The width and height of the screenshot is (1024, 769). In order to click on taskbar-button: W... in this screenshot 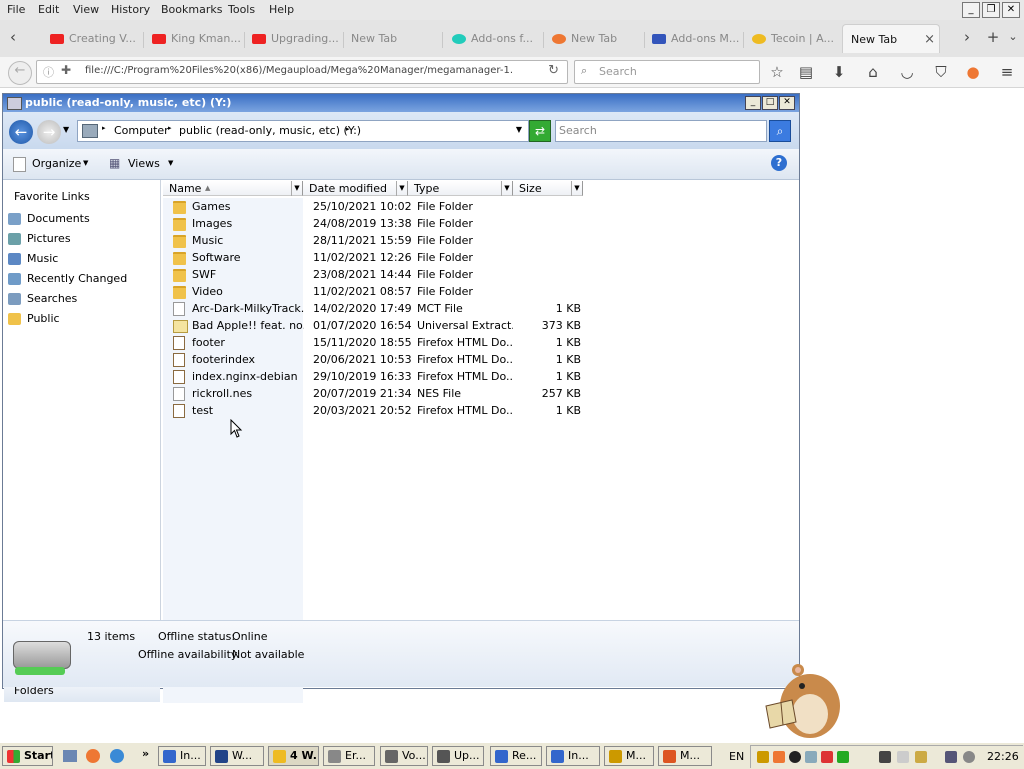, I will do `click(237, 756)`.